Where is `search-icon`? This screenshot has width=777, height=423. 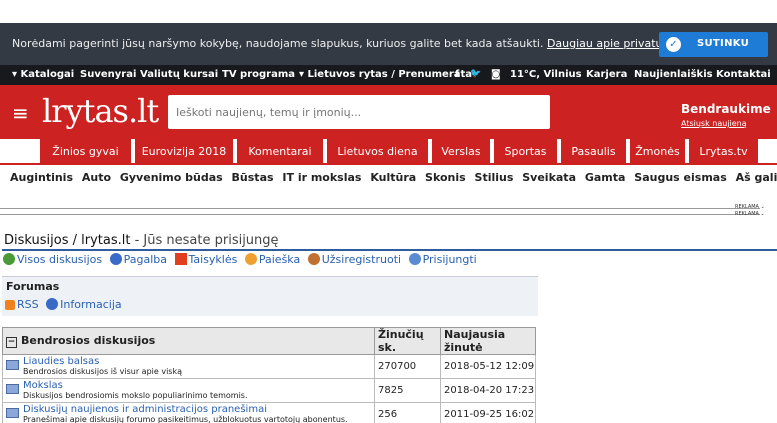 search-icon is located at coordinates (250, 259).